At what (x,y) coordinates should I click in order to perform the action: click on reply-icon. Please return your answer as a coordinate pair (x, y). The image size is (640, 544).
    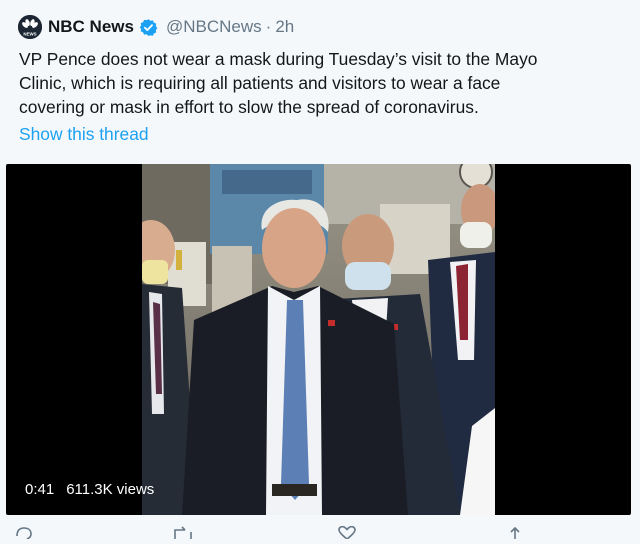
    Looking at the image, I should click on (24, 535).